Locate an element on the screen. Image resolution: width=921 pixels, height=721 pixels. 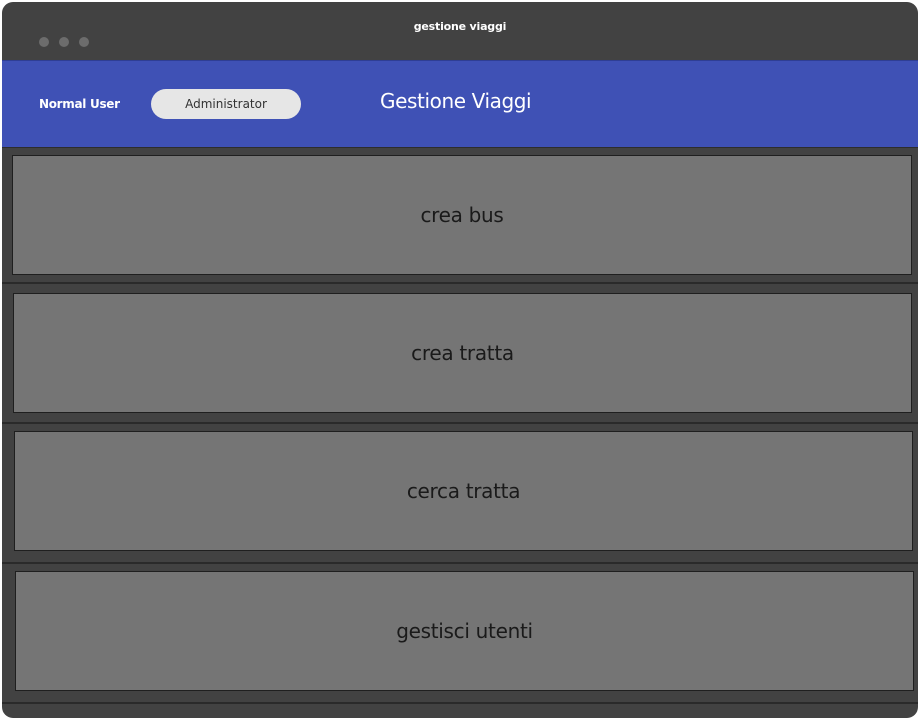
window-controls is located at coordinates (64, 42).